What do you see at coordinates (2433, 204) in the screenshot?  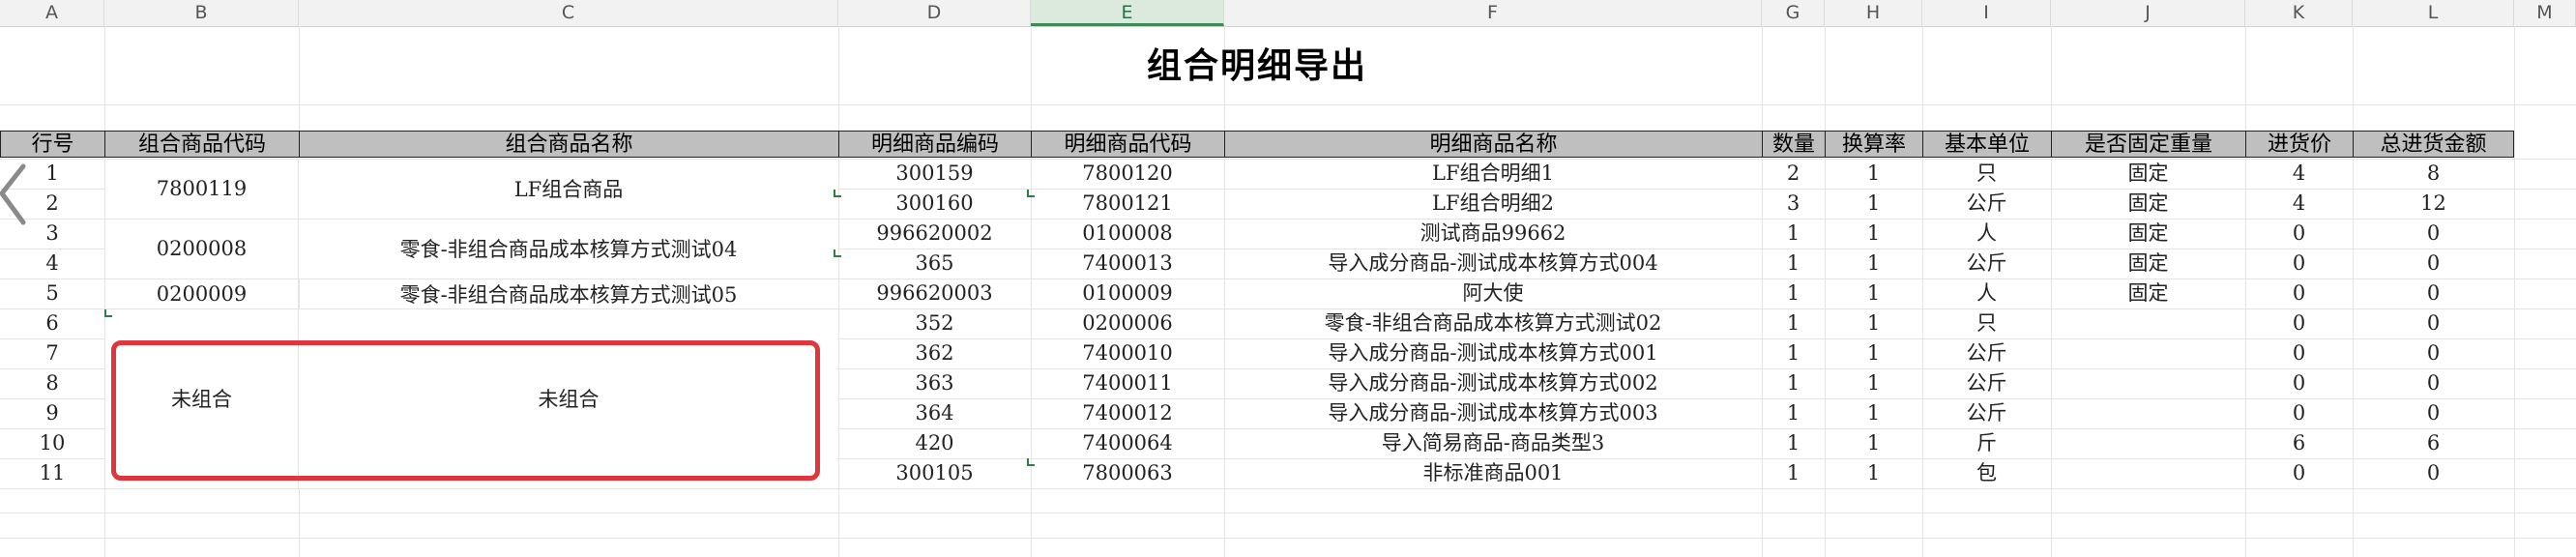 I see `total-amount-cell: 12` at bounding box center [2433, 204].